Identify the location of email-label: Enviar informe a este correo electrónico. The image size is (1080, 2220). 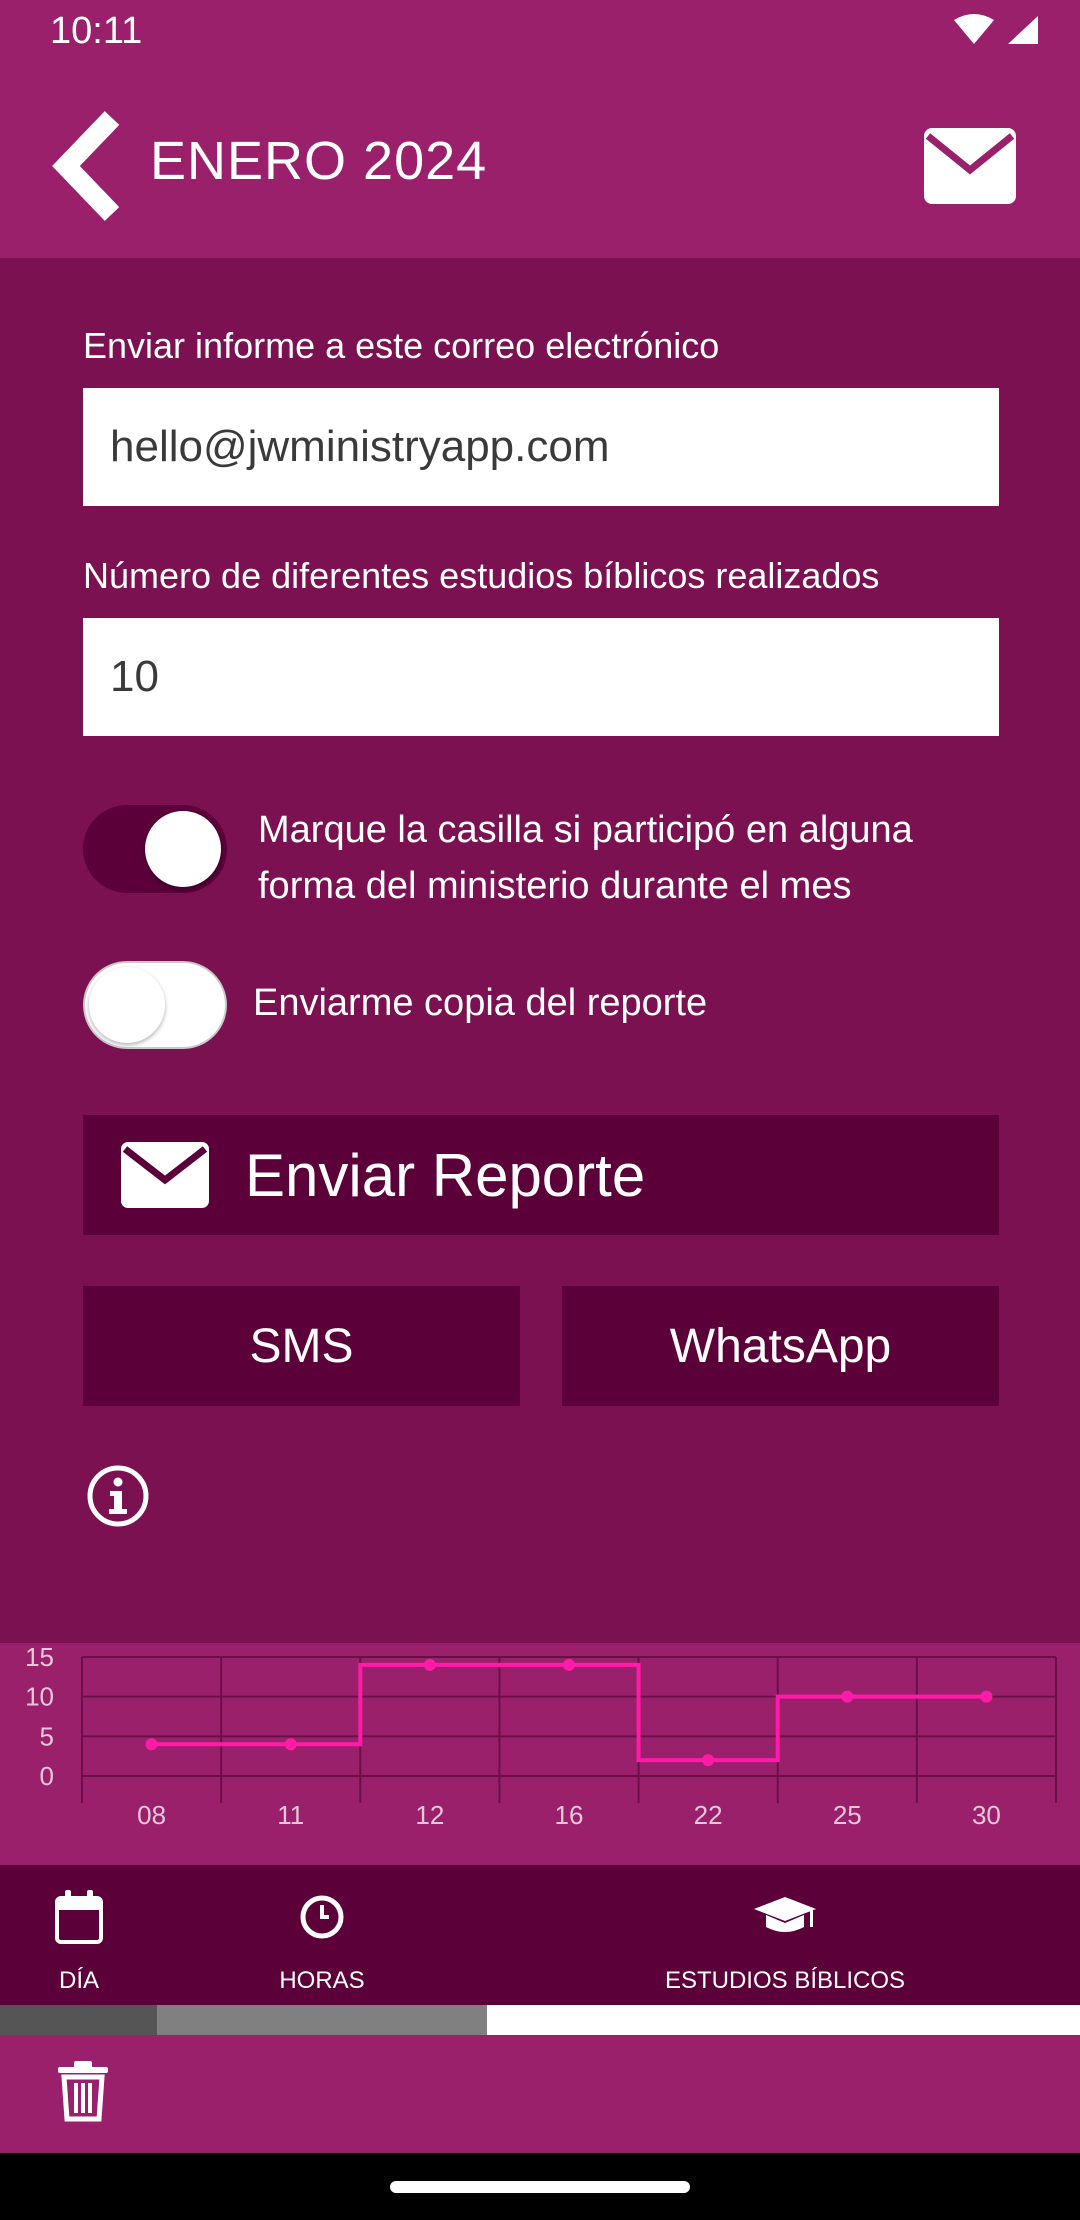
(401, 345).